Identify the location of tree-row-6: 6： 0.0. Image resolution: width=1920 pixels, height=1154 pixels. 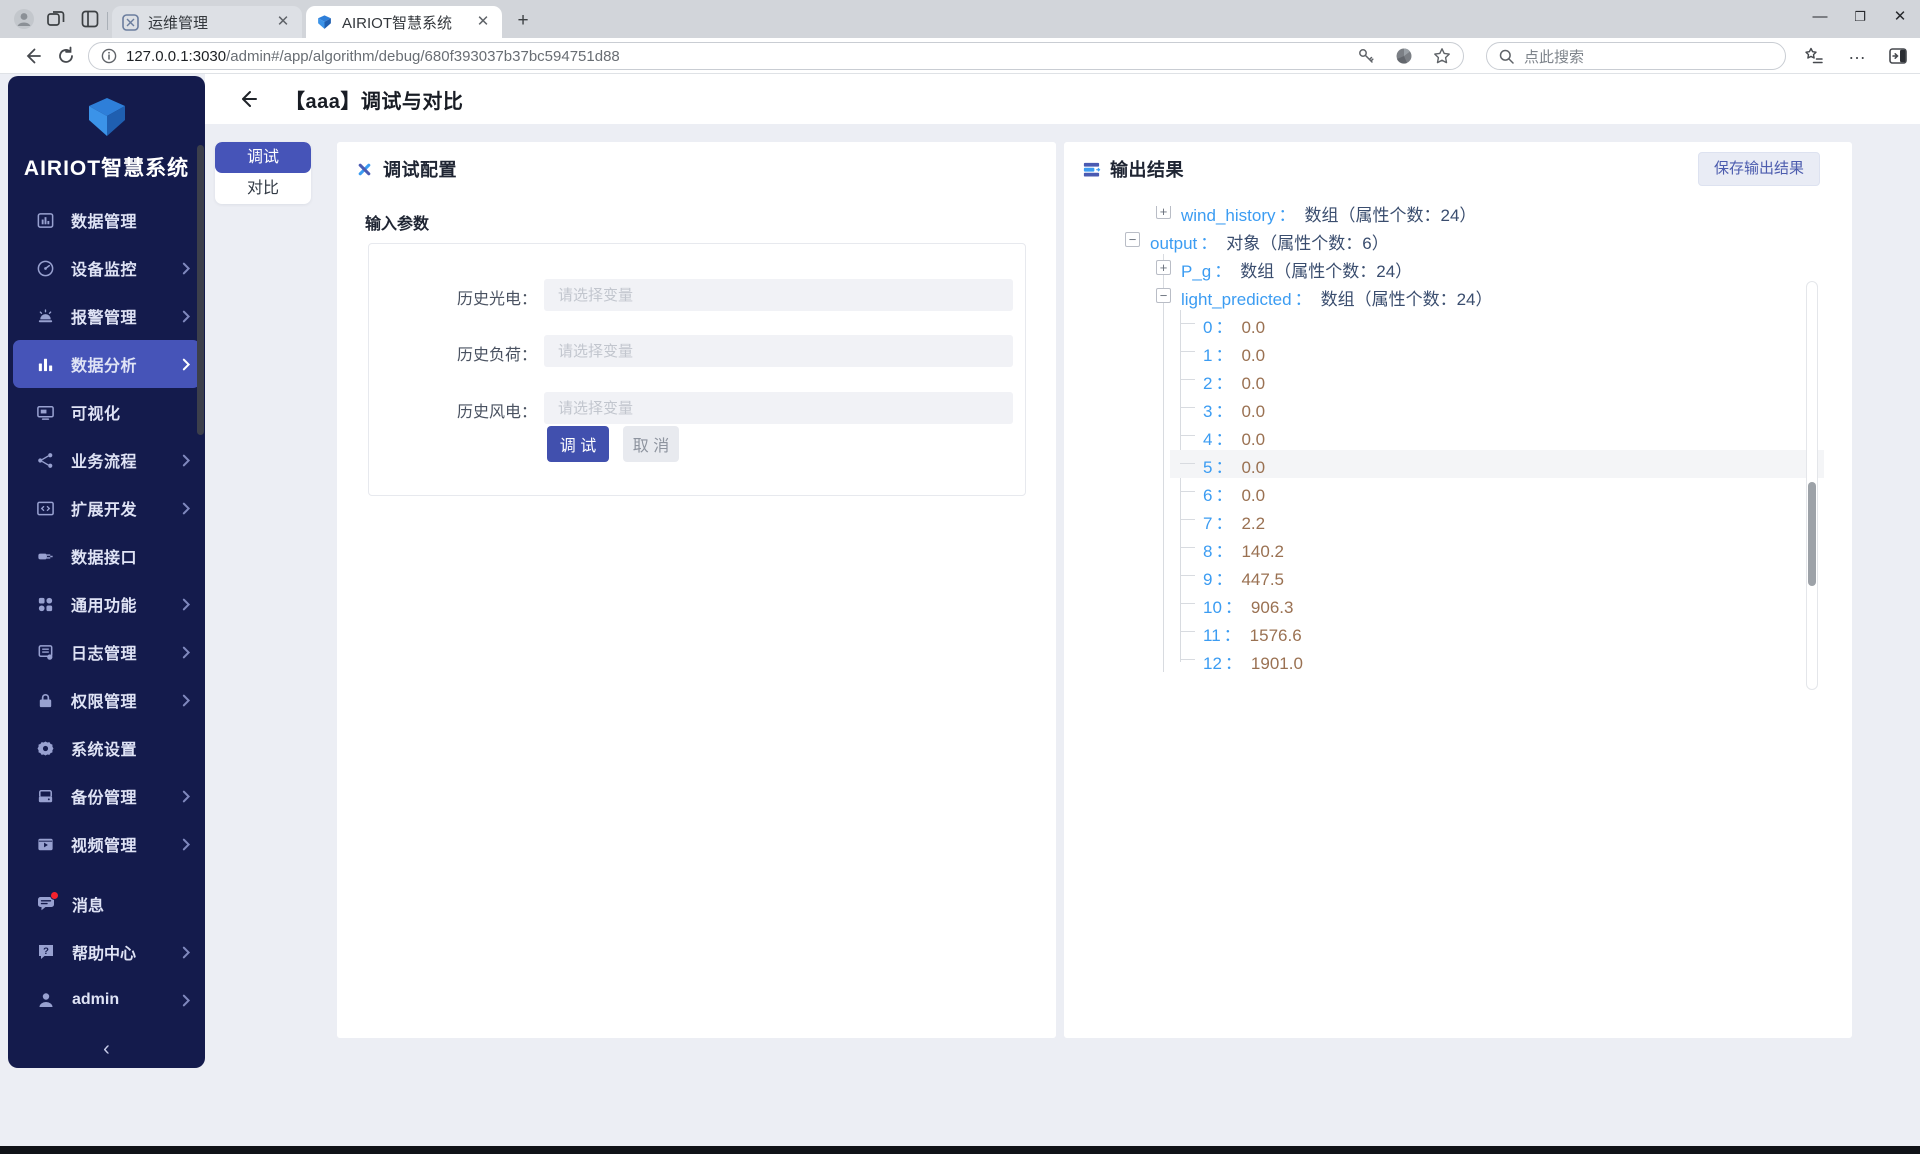
(1444, 492).